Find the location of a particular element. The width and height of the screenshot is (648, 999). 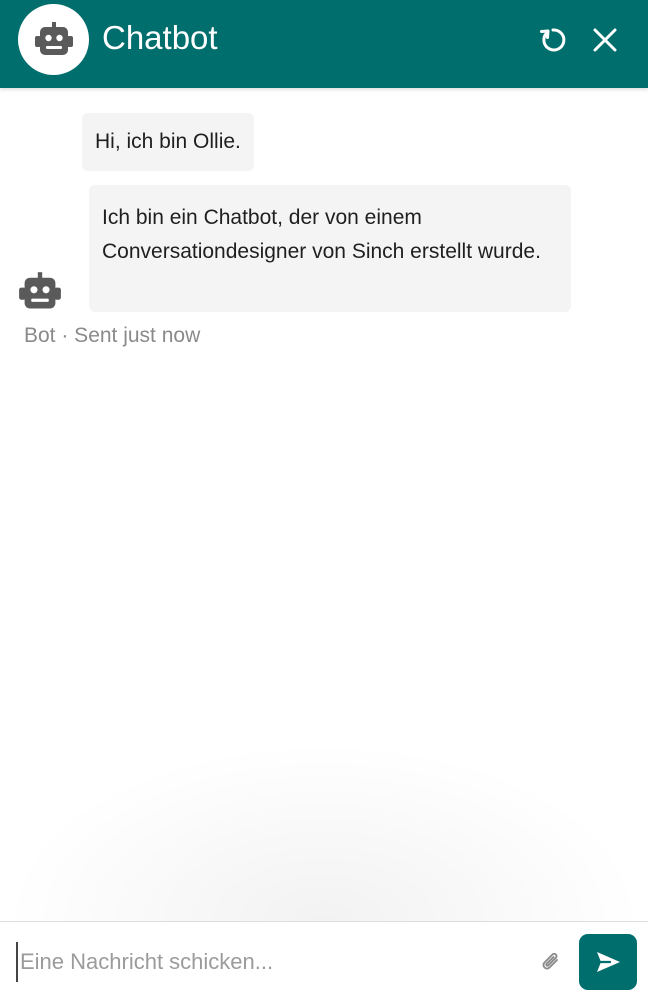

close-icon is located at coordinates (605, 40).